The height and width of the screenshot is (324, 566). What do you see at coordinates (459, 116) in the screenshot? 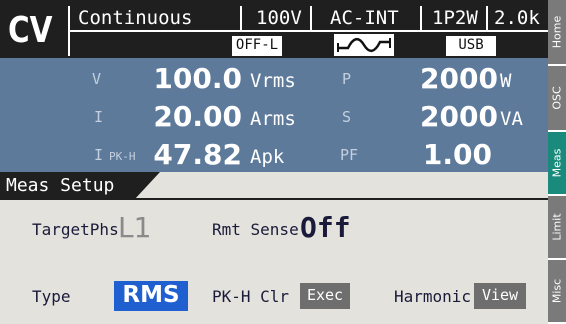
I see `value-apparent-power: 2000` at bounding box center [459, 116].